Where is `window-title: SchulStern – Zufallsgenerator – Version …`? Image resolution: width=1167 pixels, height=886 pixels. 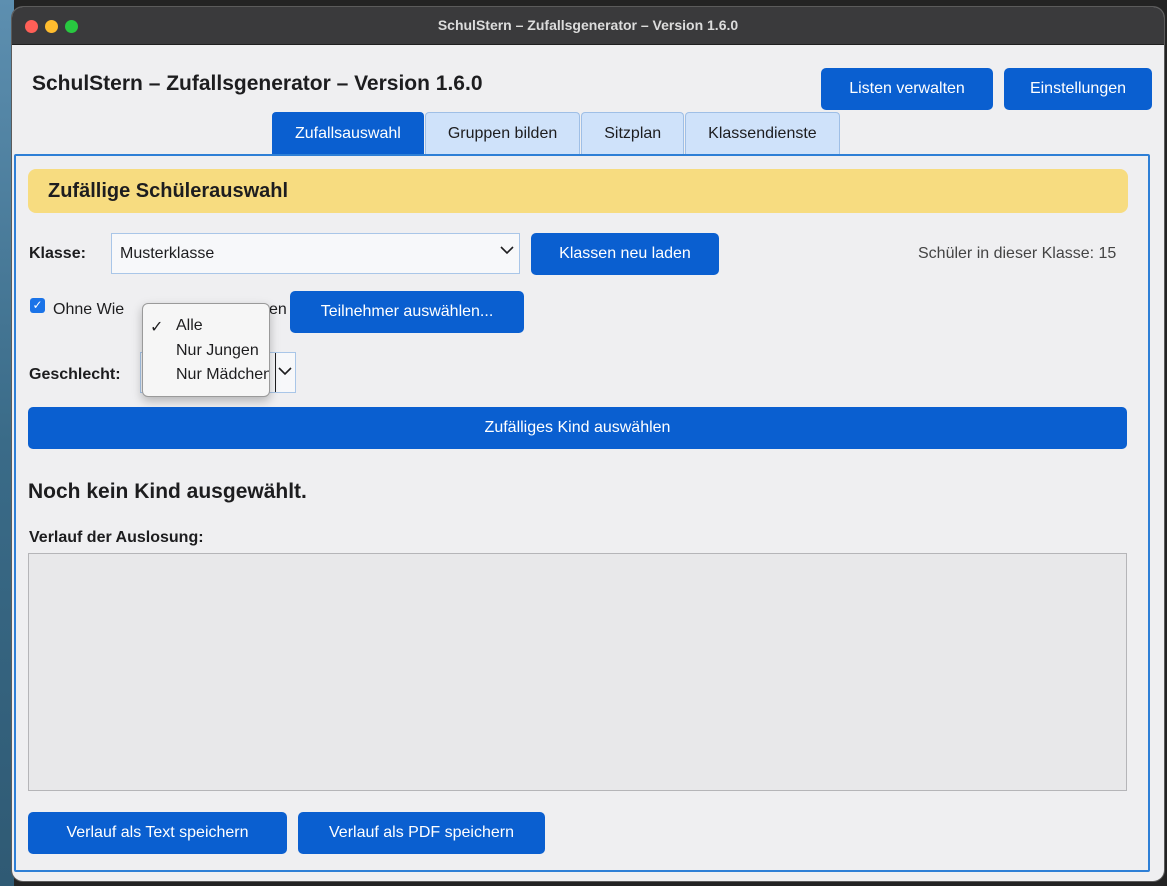 window-title: SchulStern – Zufallsgenerator – Version … is located at coordinates (588, 25).